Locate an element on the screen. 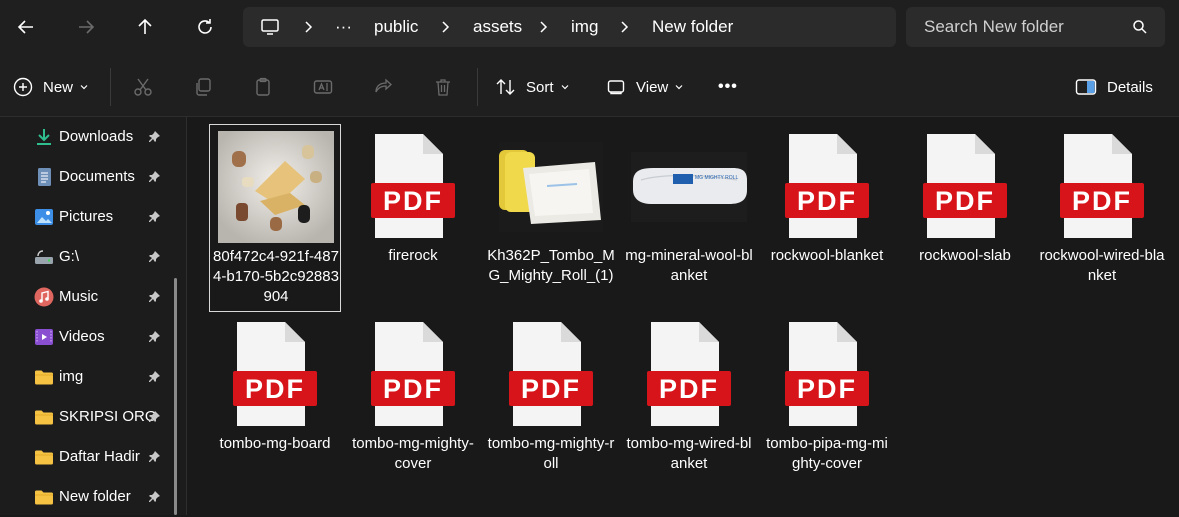 The height and width of the screenshot is (517, 1179). sort-label: Sort is located at coordinates (540, 87).